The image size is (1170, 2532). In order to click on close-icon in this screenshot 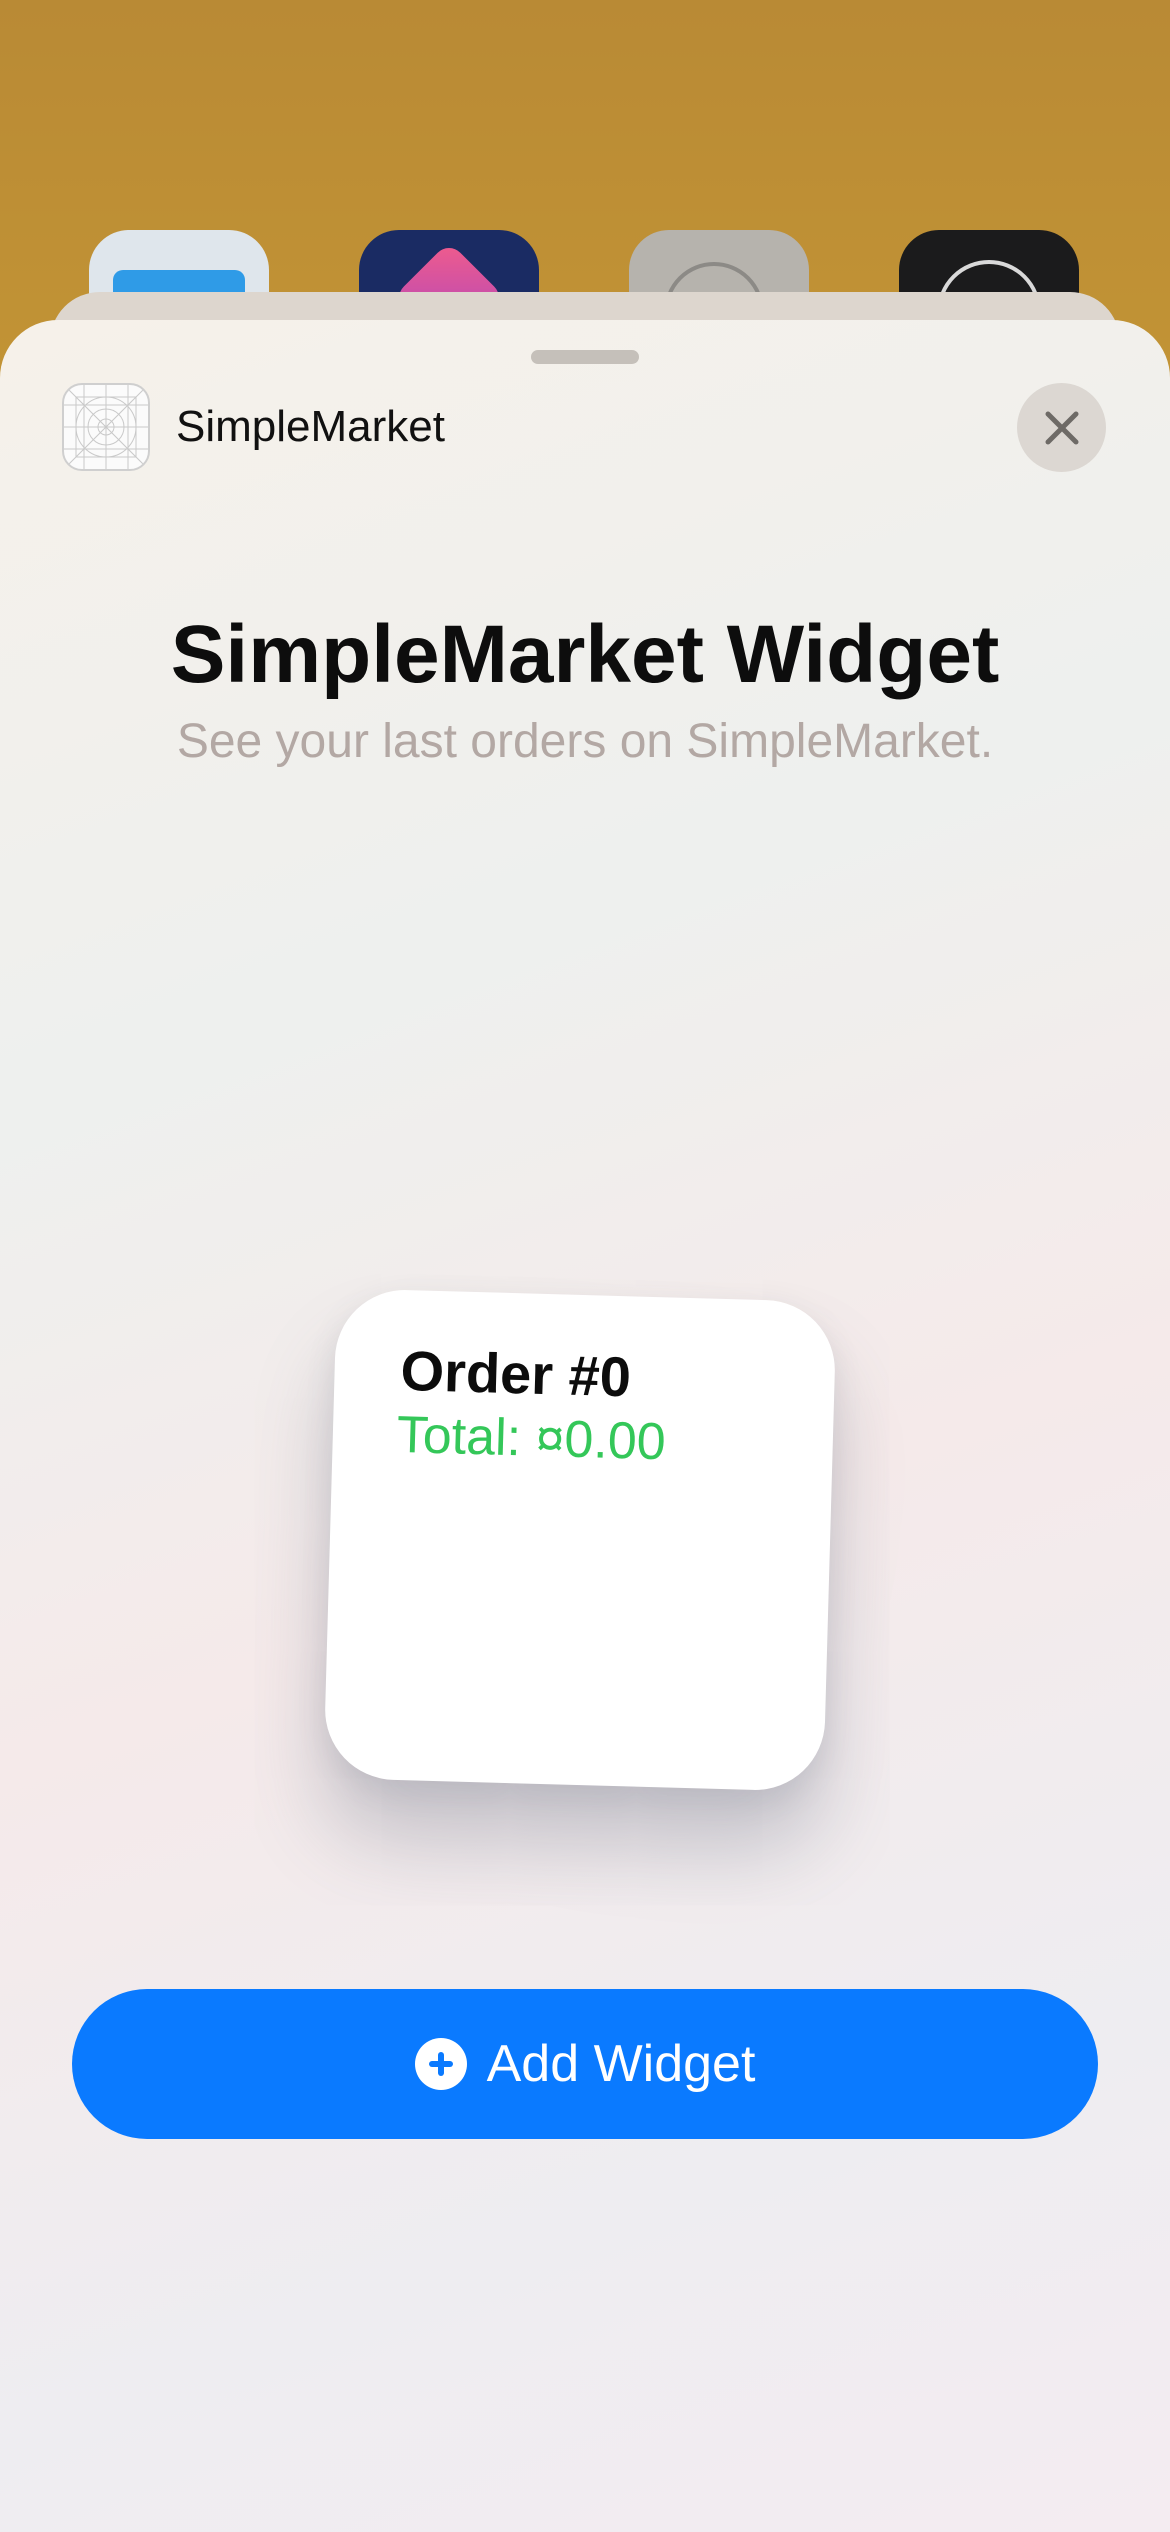, I will do `click(1061, 427)`.